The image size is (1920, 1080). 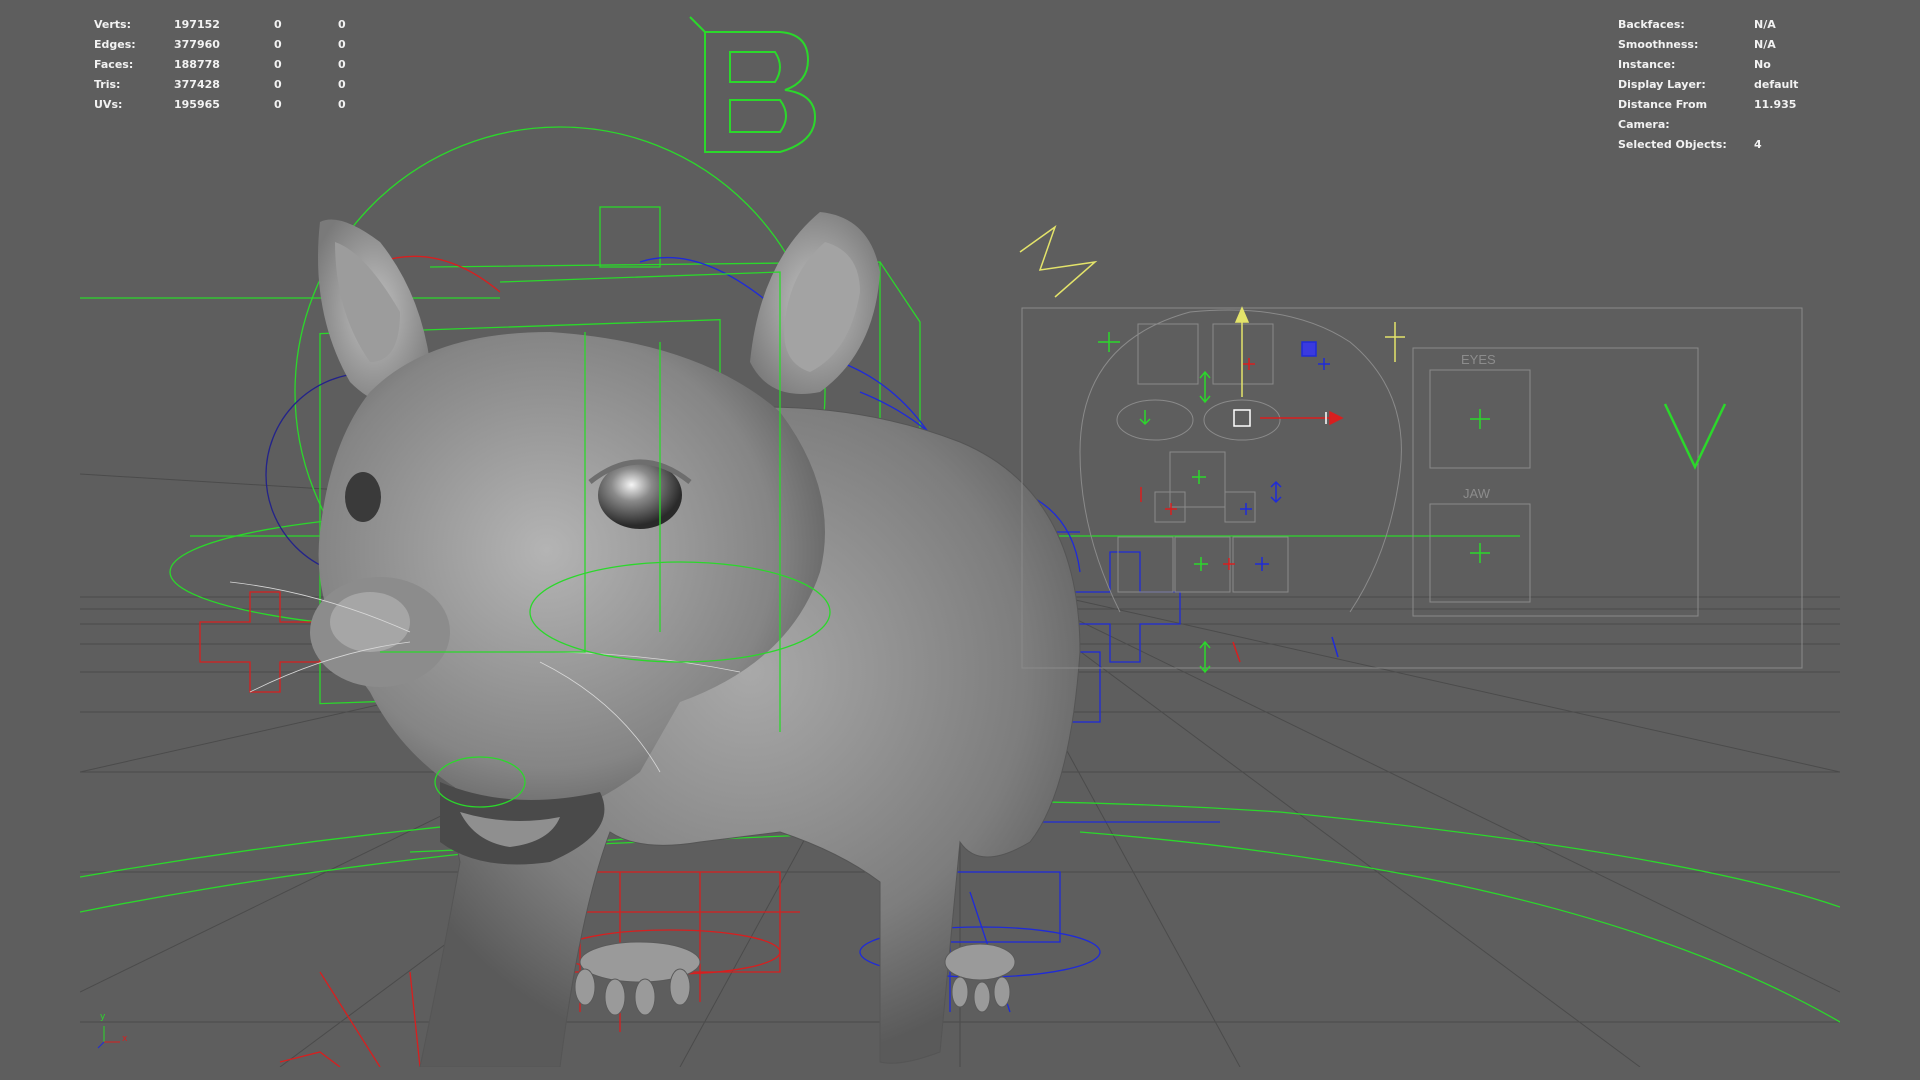 I want to click on axis-x-label: x, so click(x=125, y=1039).